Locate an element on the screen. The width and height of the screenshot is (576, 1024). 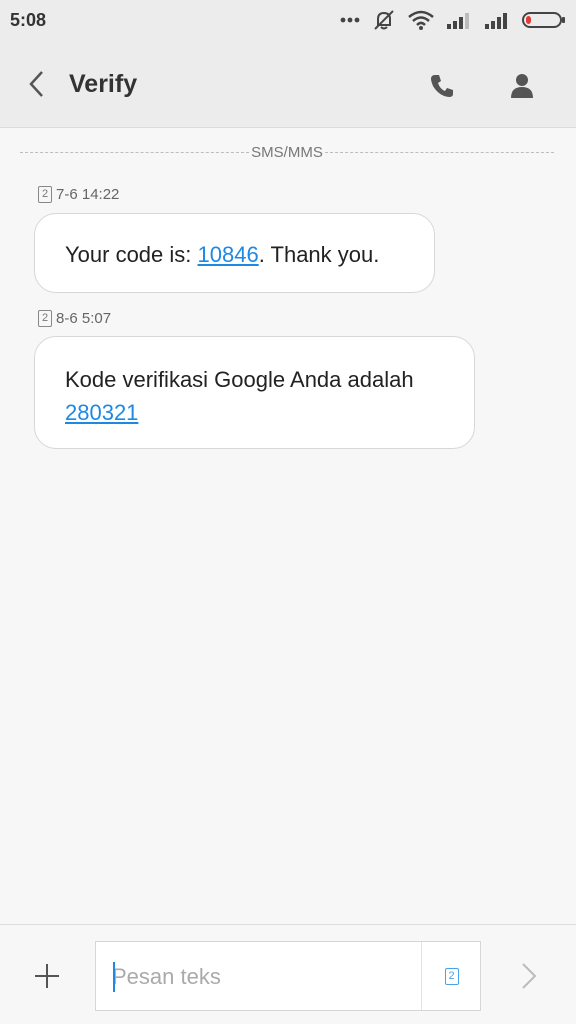
channel-divider: SMS/MMS is located at coordinates (287, 152).